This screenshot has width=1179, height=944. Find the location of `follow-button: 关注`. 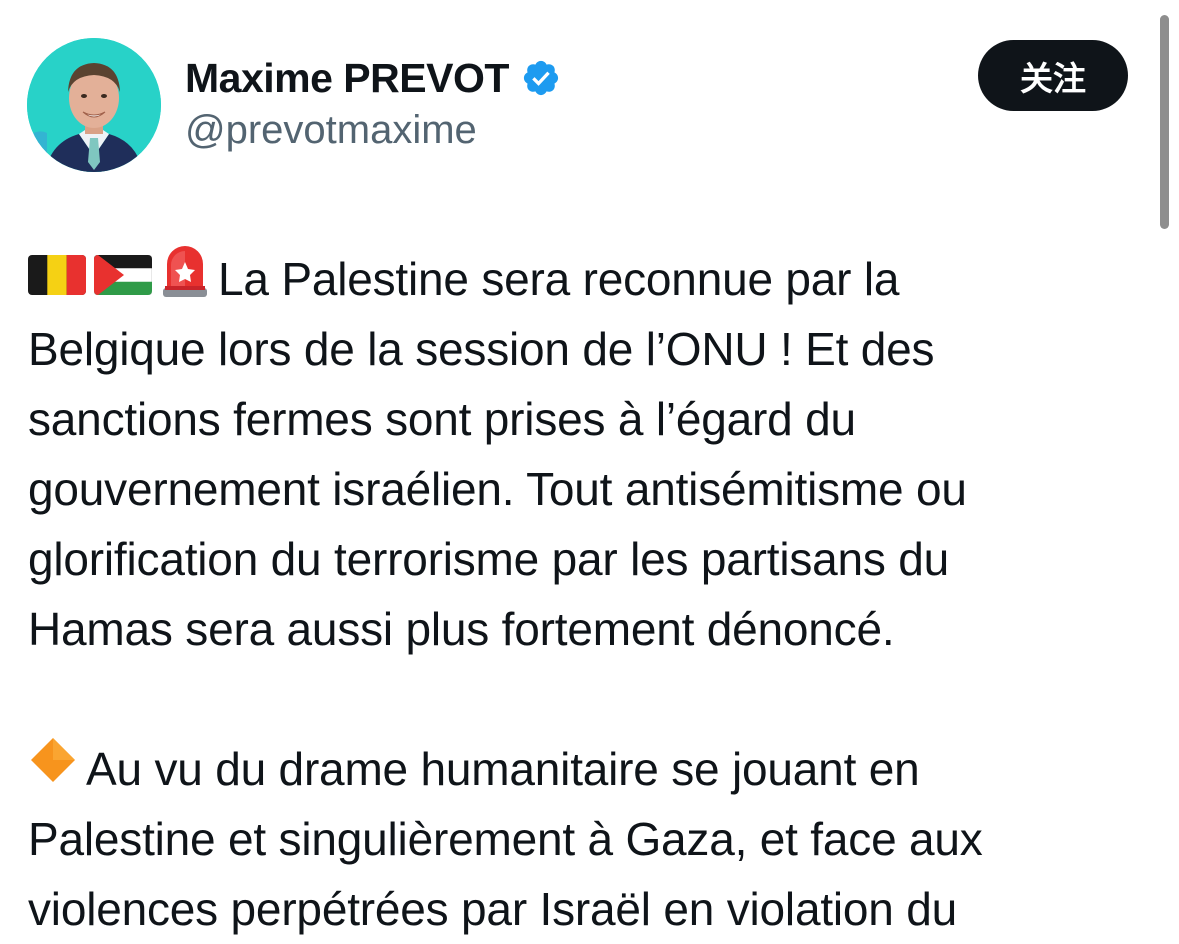

follow-button: 关注 is located at coordinates (1053, 75).